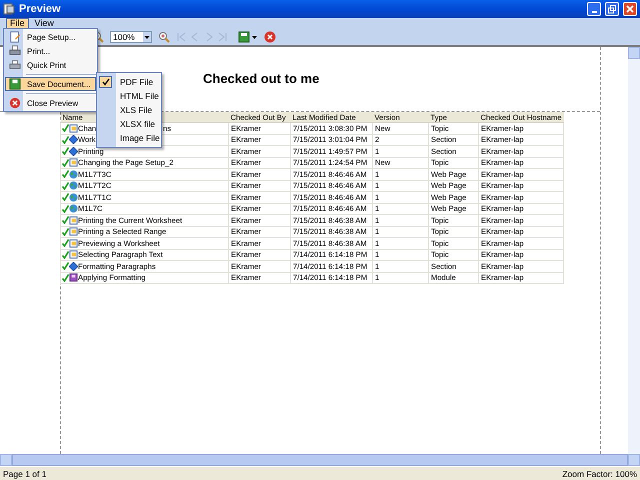  Describe the element at coordinates (261, 78) in the screenshot. I see `report-title: Checked out to me` at that location.